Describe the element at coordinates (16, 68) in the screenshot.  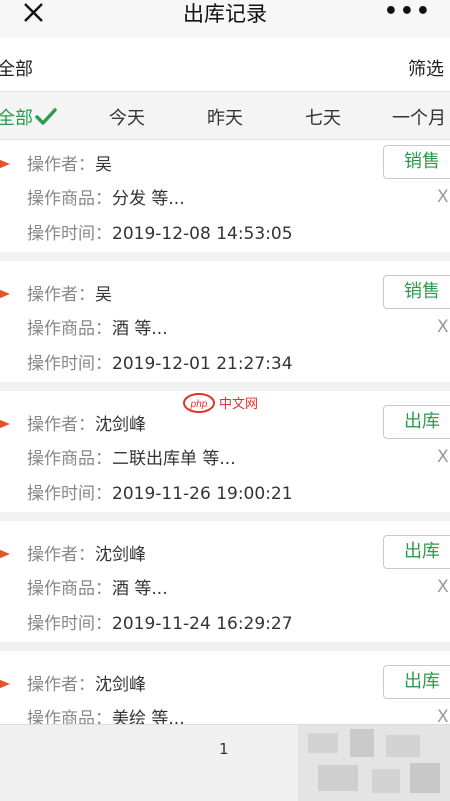
I see `category-all-selector: 全部` at that location.